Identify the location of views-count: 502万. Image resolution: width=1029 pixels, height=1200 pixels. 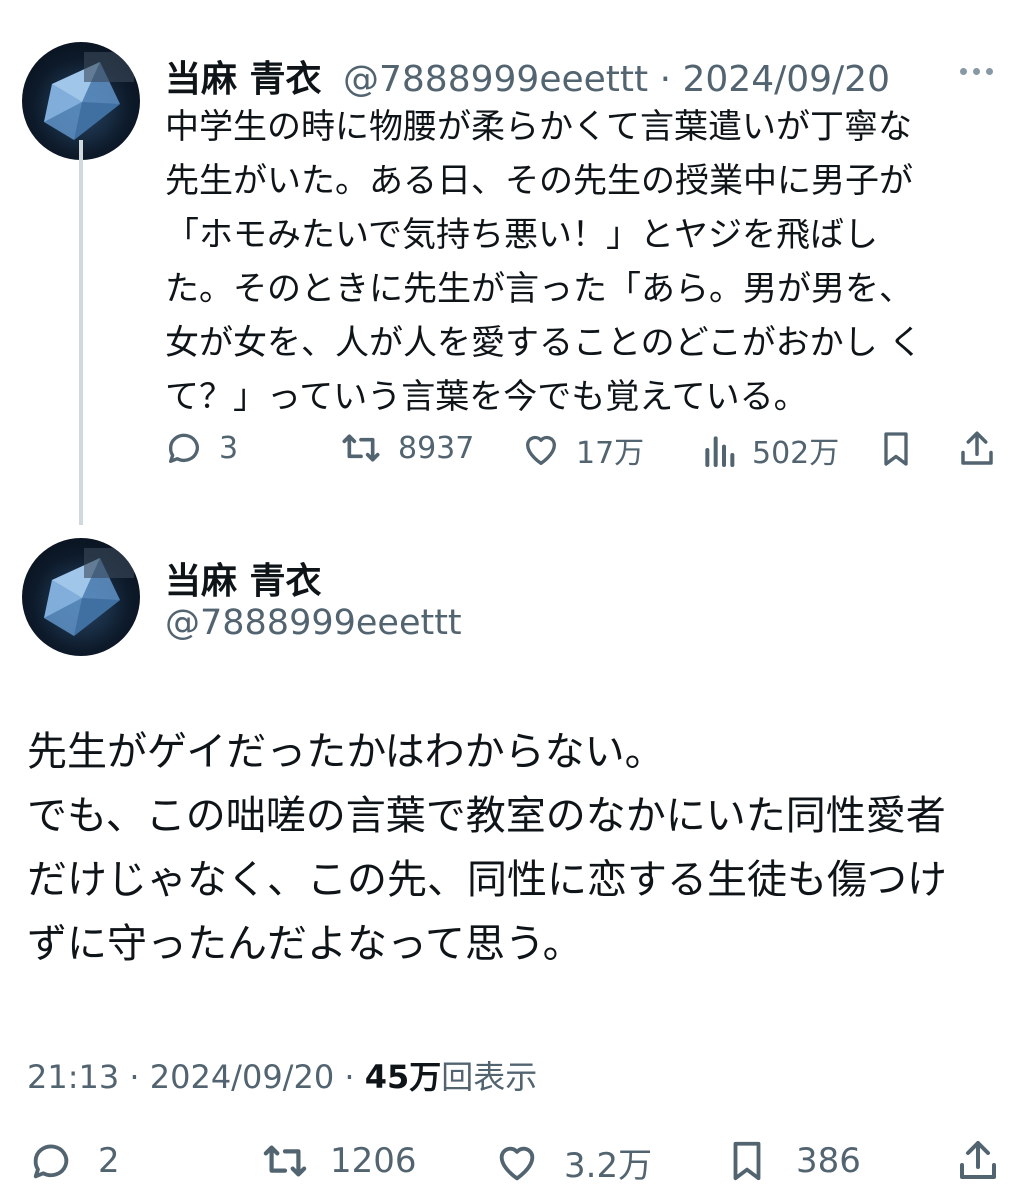
(796, 453).